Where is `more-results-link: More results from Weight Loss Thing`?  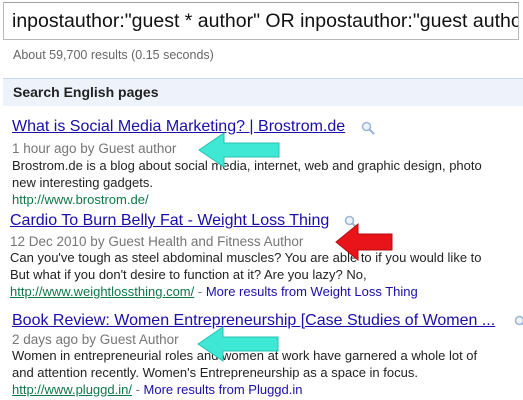
more-results-link: More results from Weight Loss Thing is located at coordinates (312, 291).